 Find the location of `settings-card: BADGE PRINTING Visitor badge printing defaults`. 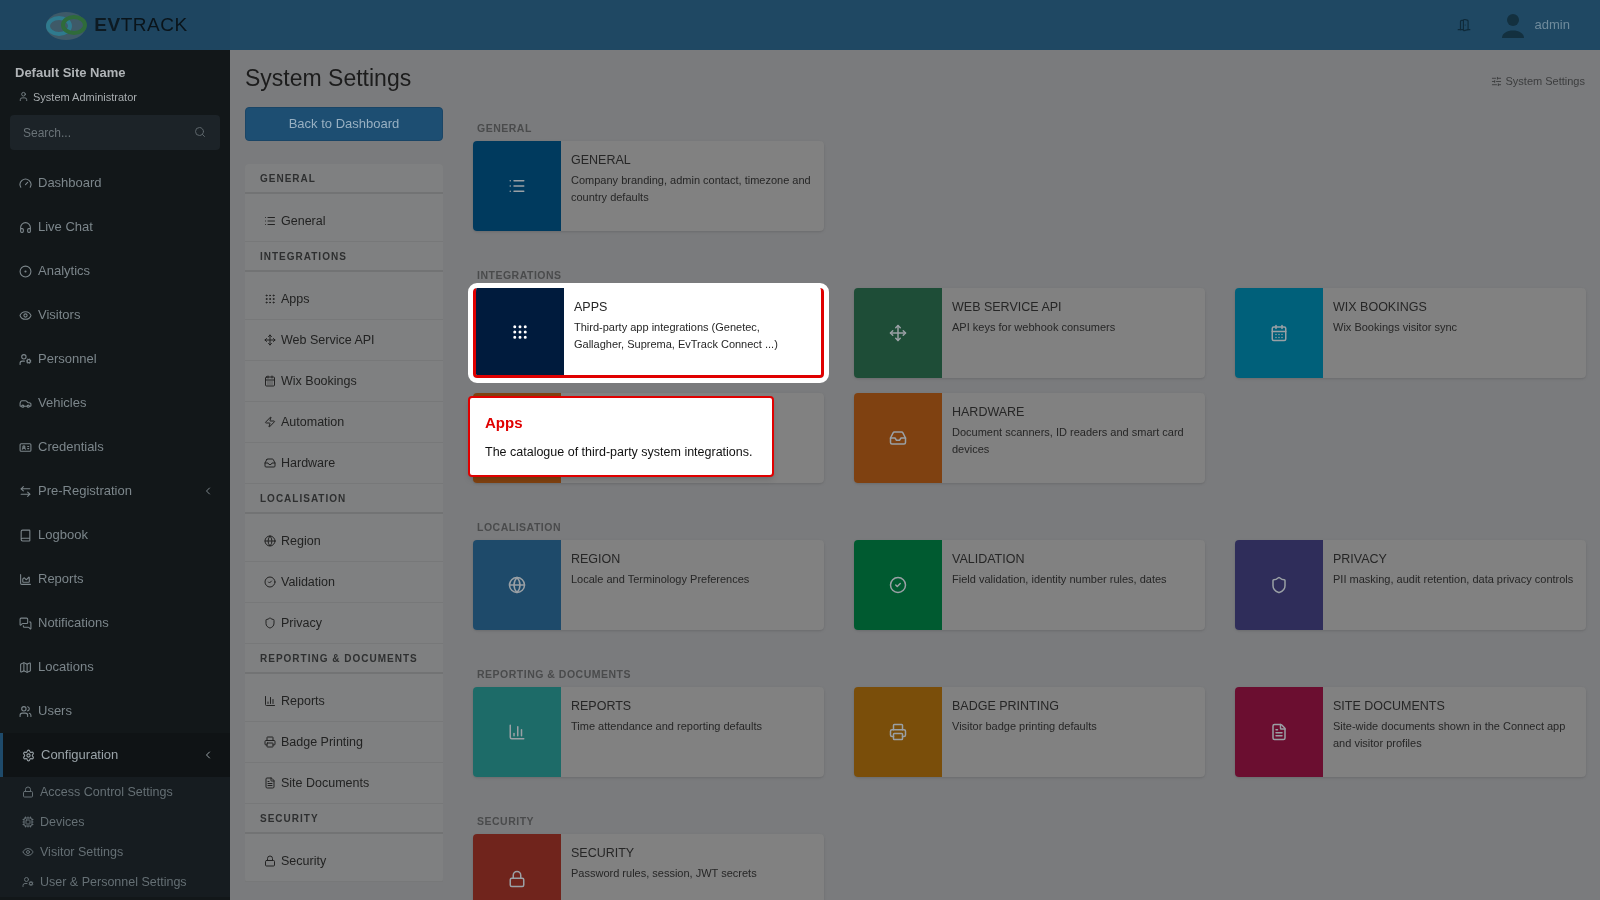

settings-card: BADGE PRINTING Visitor badge printing defaults is located at coordinates (1029, 732).